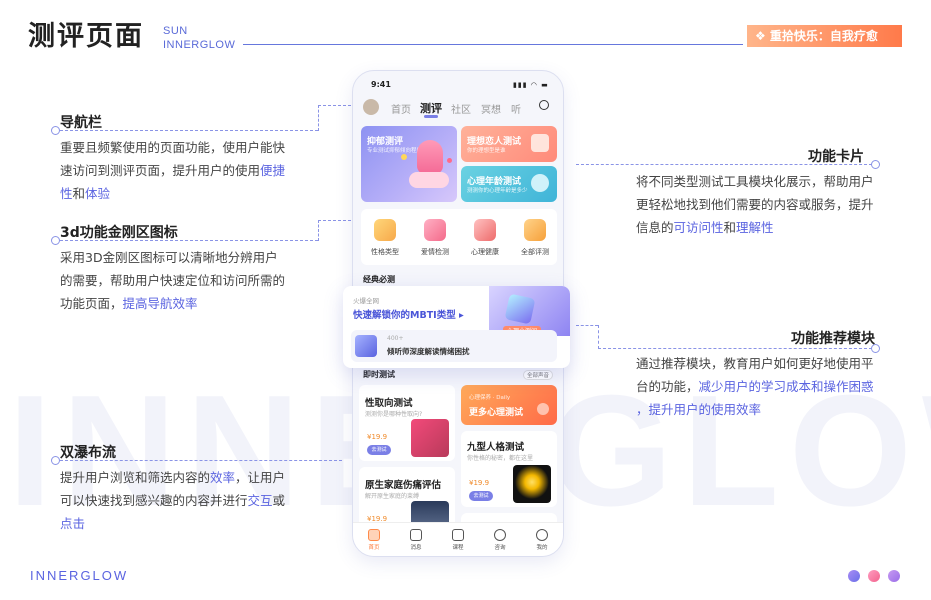  What do you see at coordinates (491, 108) in the screenshot?
I see `tab-meditation: 冥想` at bounding box center [491, 108].